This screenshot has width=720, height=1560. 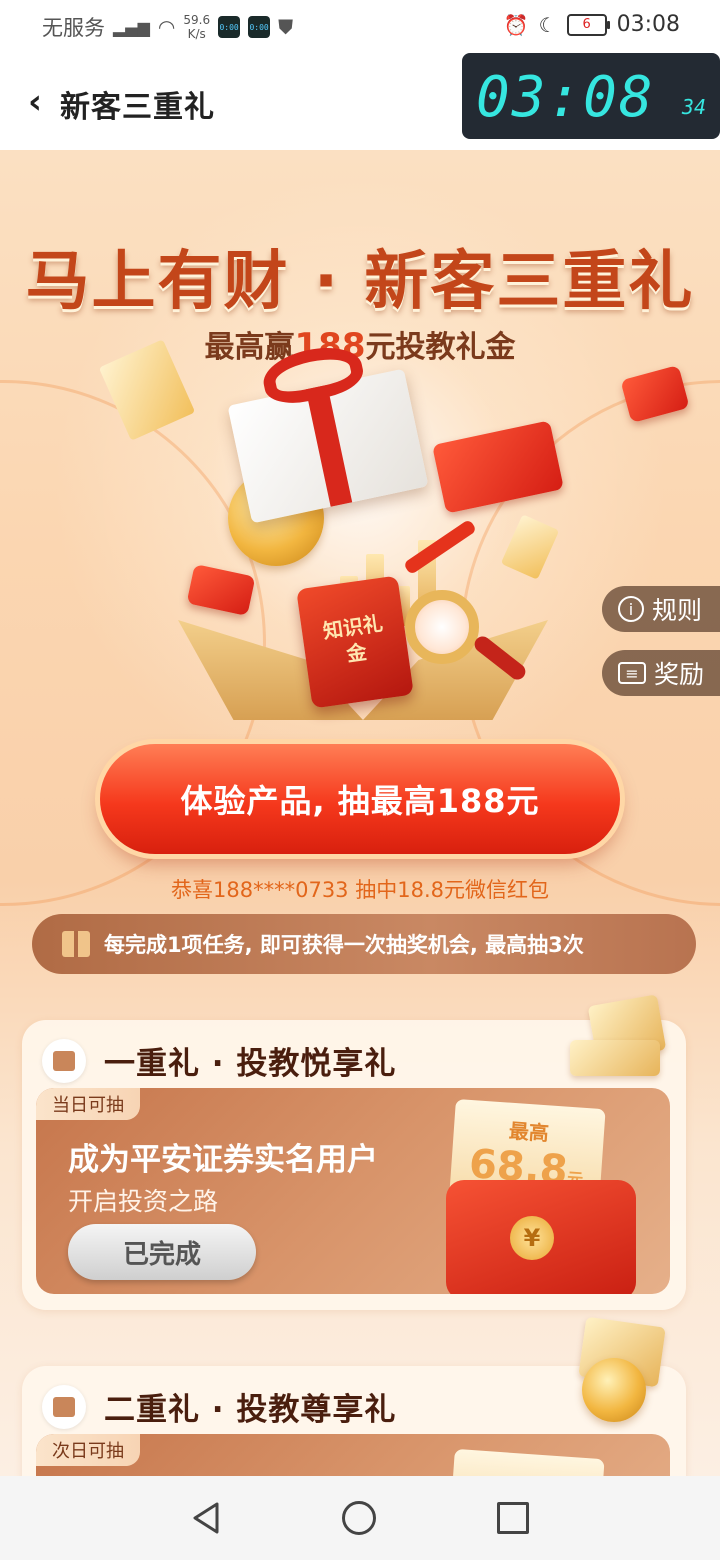 What do you see at coordinates (73, 28) in the screenshot?
I see `carrier-label: 无服务` at bounding box center [73, 28].